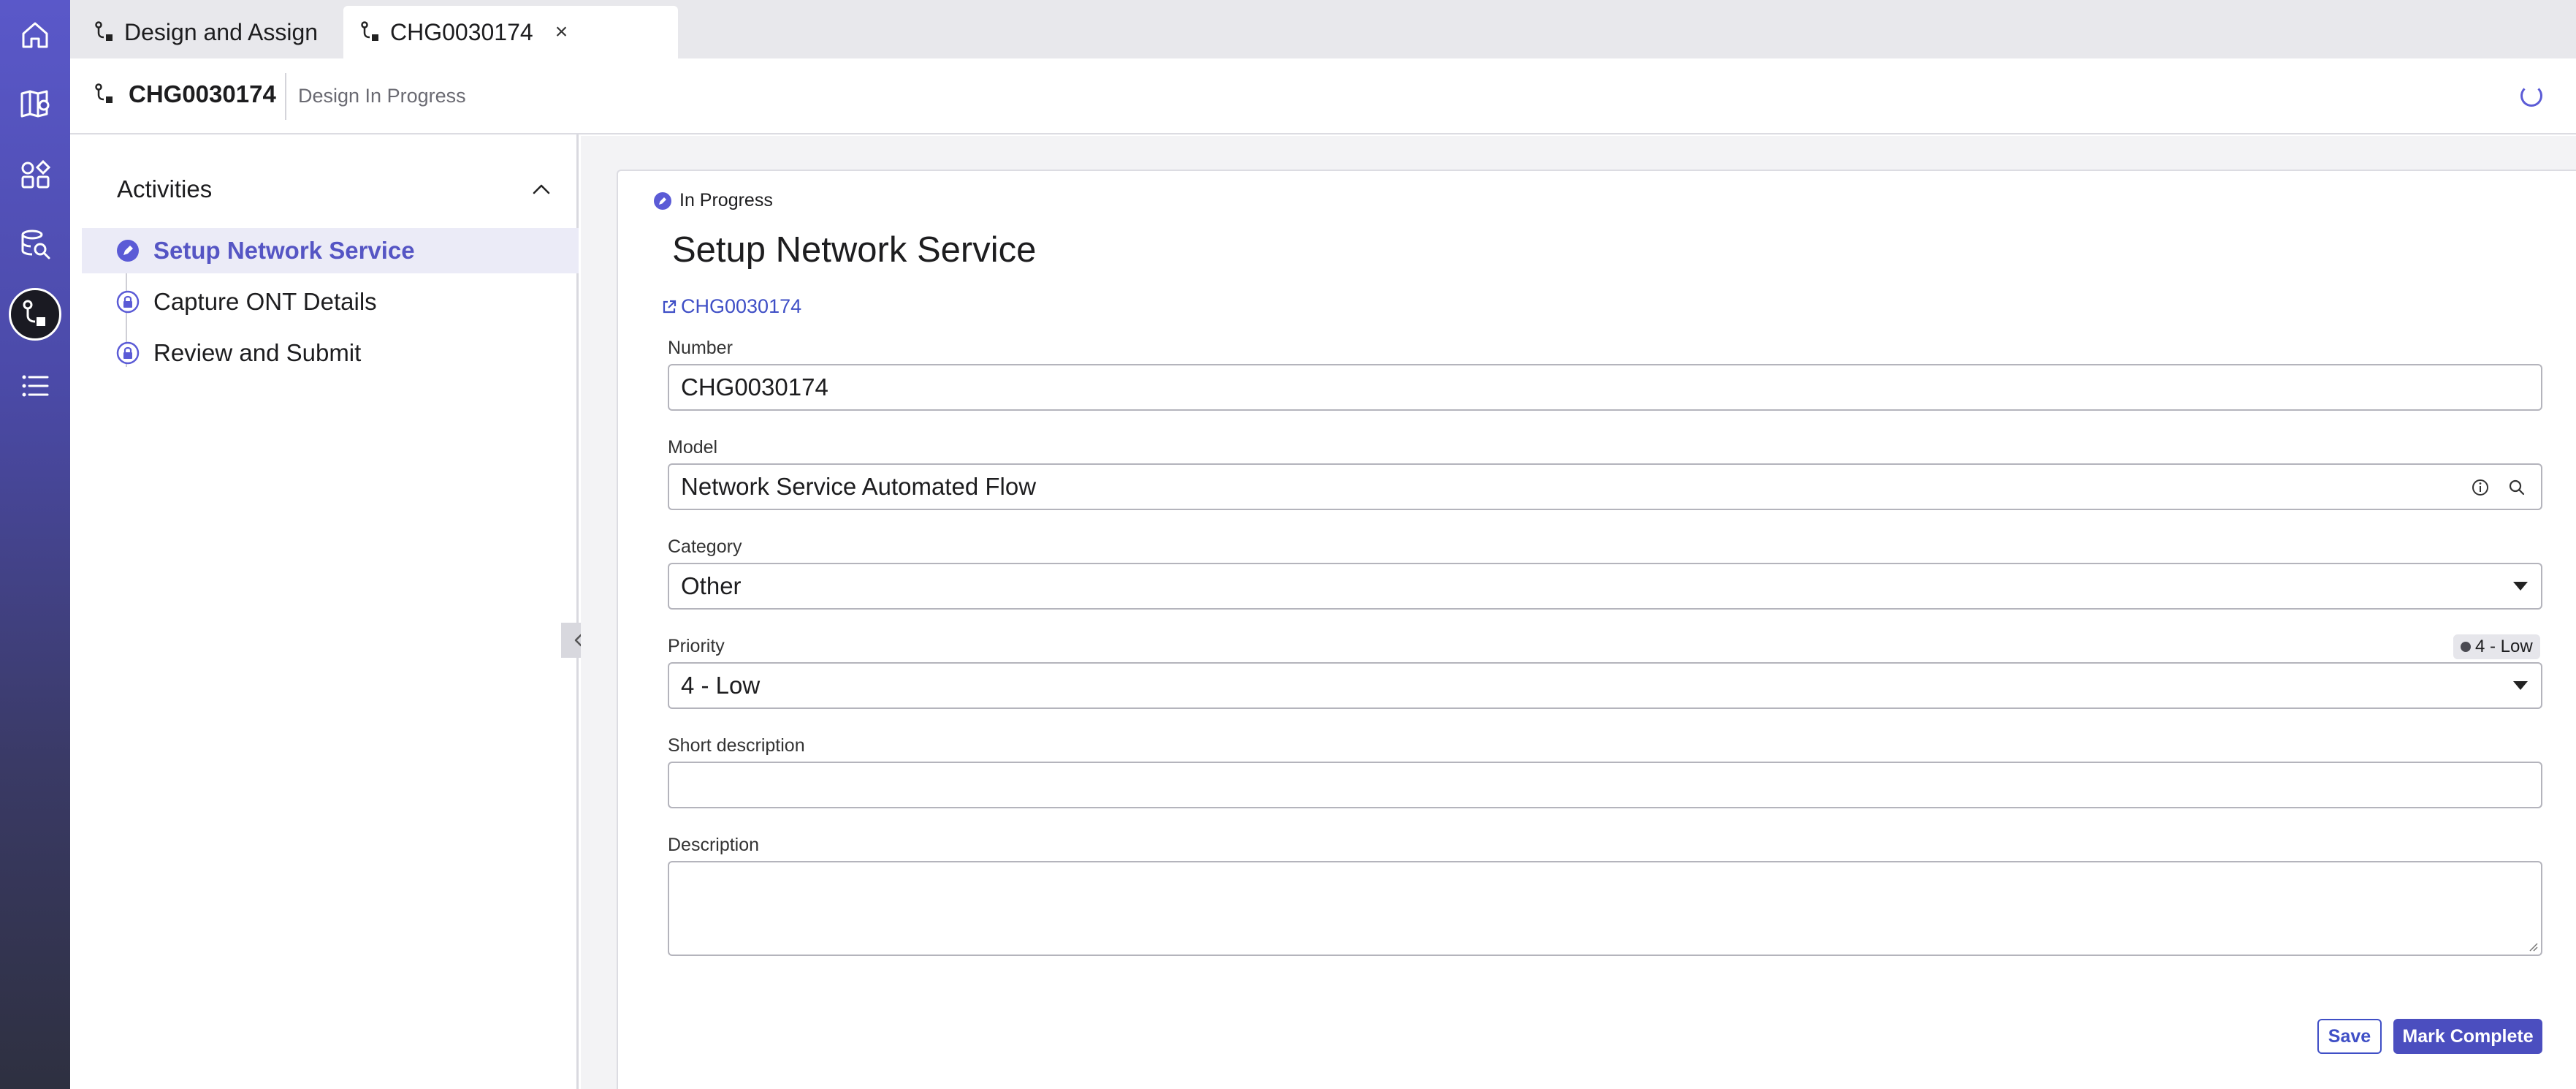 Image resolution: width=2576 pixels, height=1089 pixels. Describe the element at coordinates (284, 250) in the screenshot. I see `activity-label: Setup Network Service` at that location.